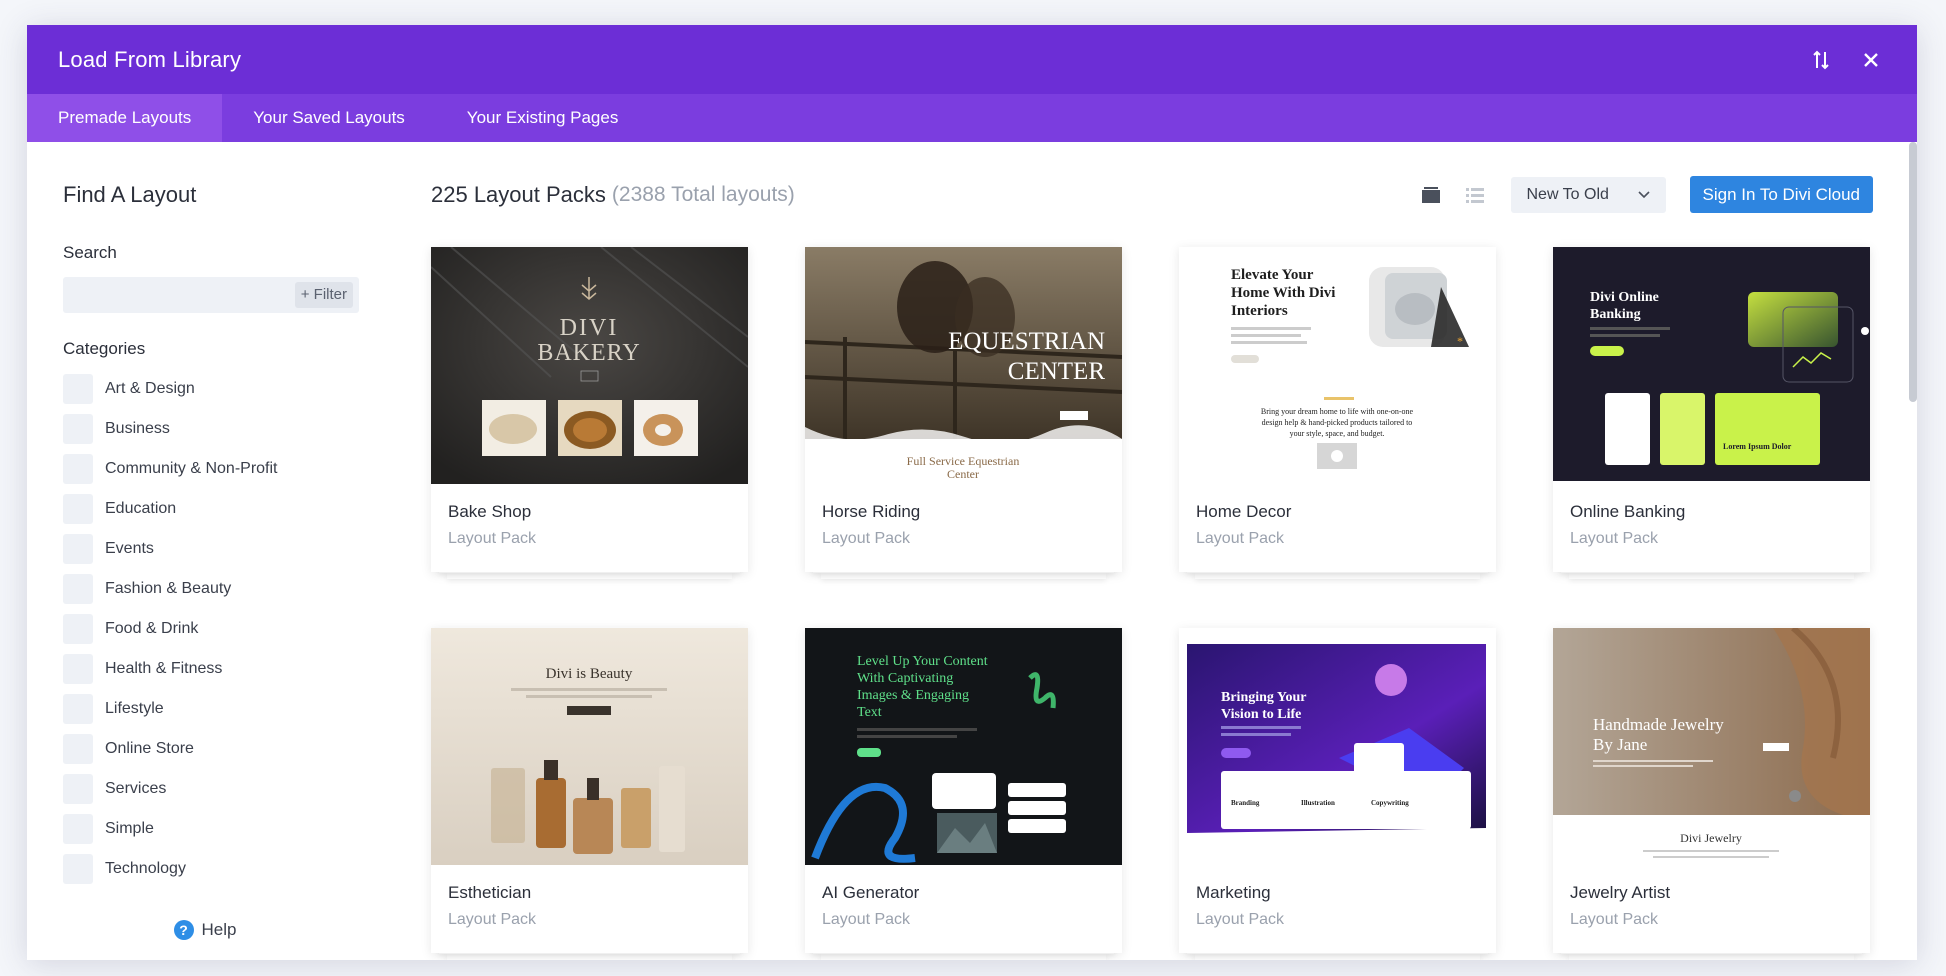 Image resolution: width=1946 pixels, height=976 pixels. I want to click on list-view-icon, so click(1475, 195).